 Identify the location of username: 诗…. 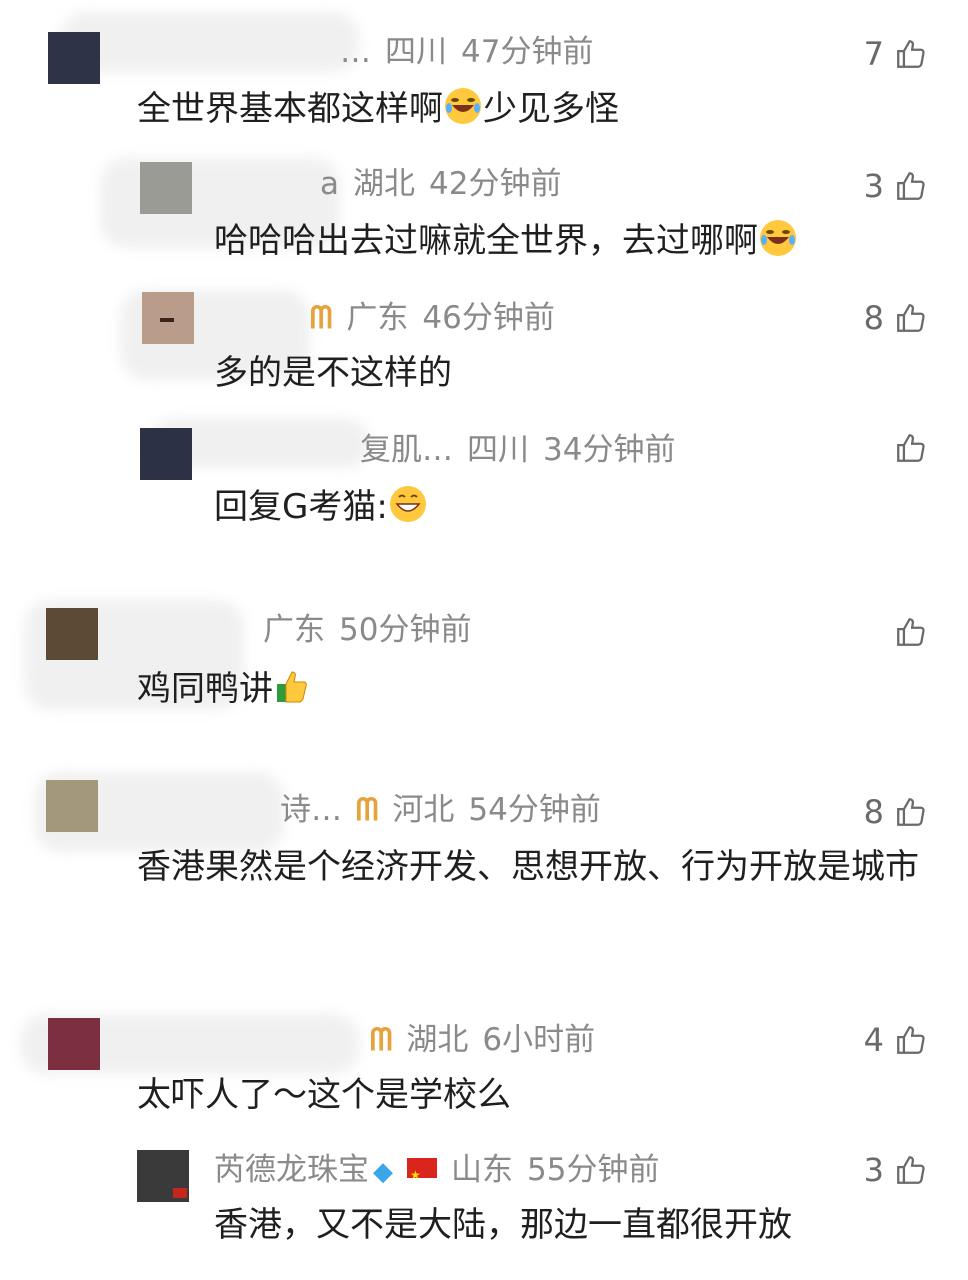
(311, 810).